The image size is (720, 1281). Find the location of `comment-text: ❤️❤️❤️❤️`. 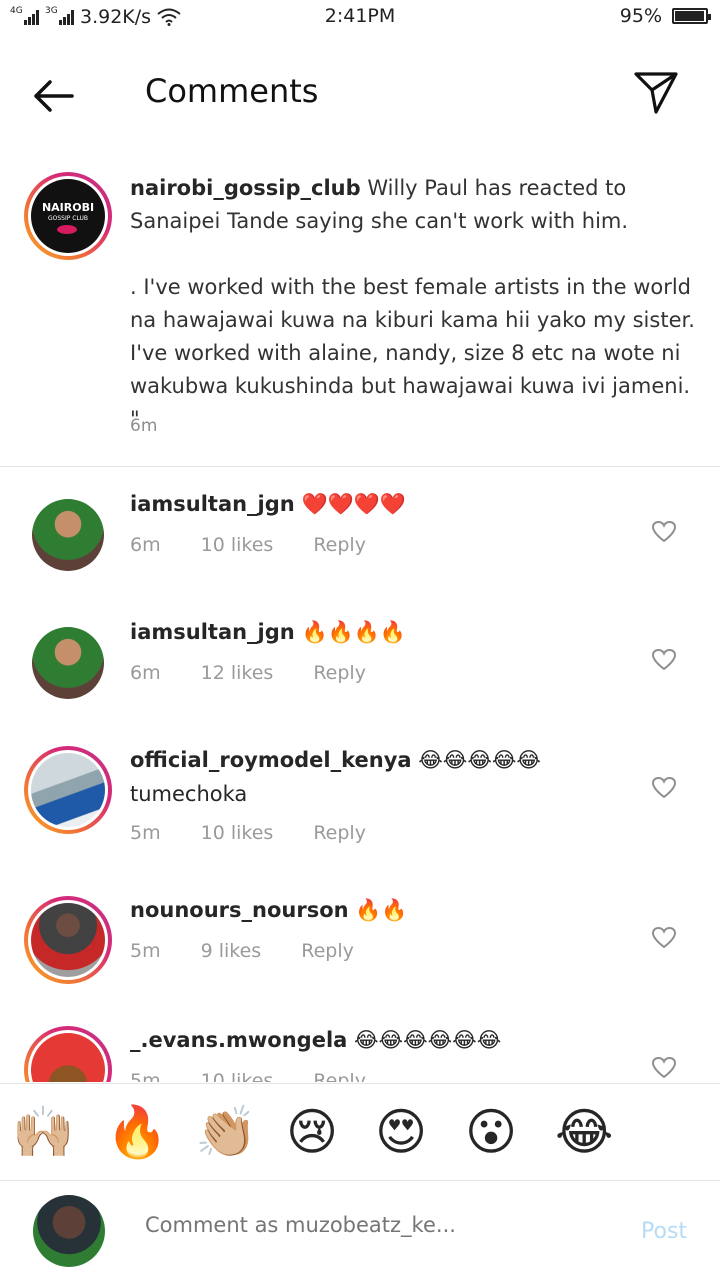

comment-text: ❤️❤️❤️❤️ is located at coordinates (354, 504).